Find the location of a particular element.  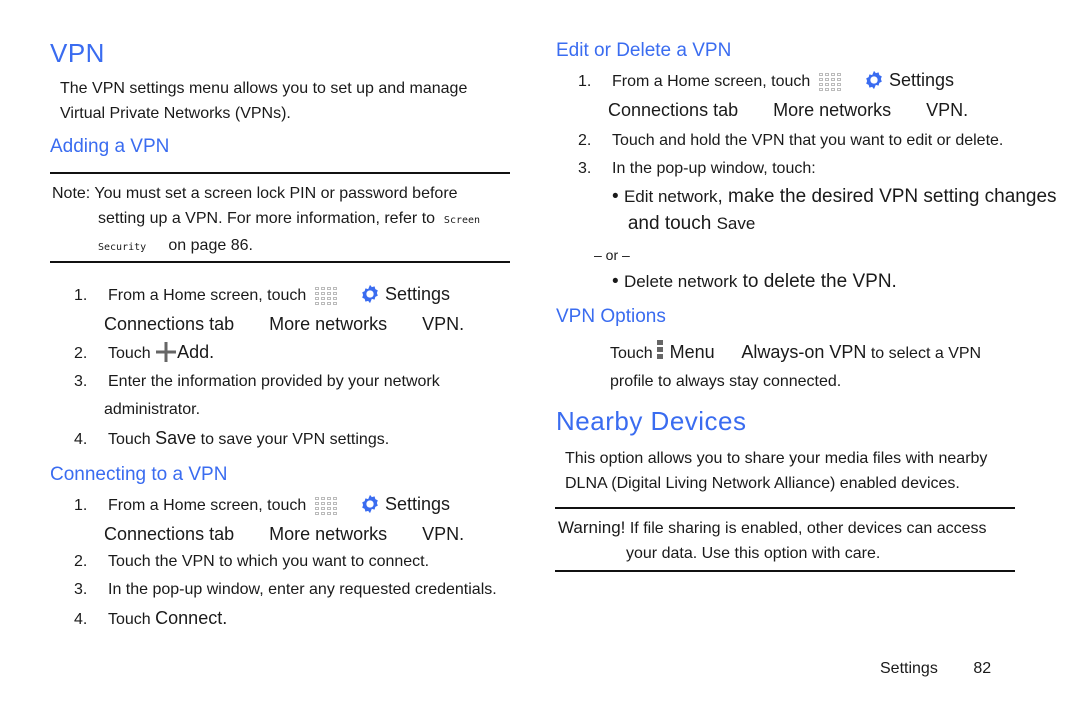

page-footer: Settings 82 is located at coordinates (935, 668).